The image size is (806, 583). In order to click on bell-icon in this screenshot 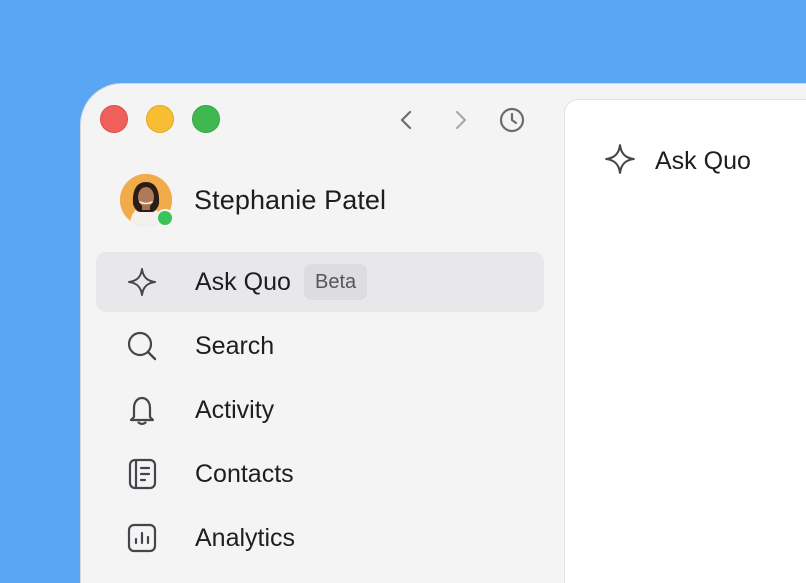, I will do `click(142, 410)`.